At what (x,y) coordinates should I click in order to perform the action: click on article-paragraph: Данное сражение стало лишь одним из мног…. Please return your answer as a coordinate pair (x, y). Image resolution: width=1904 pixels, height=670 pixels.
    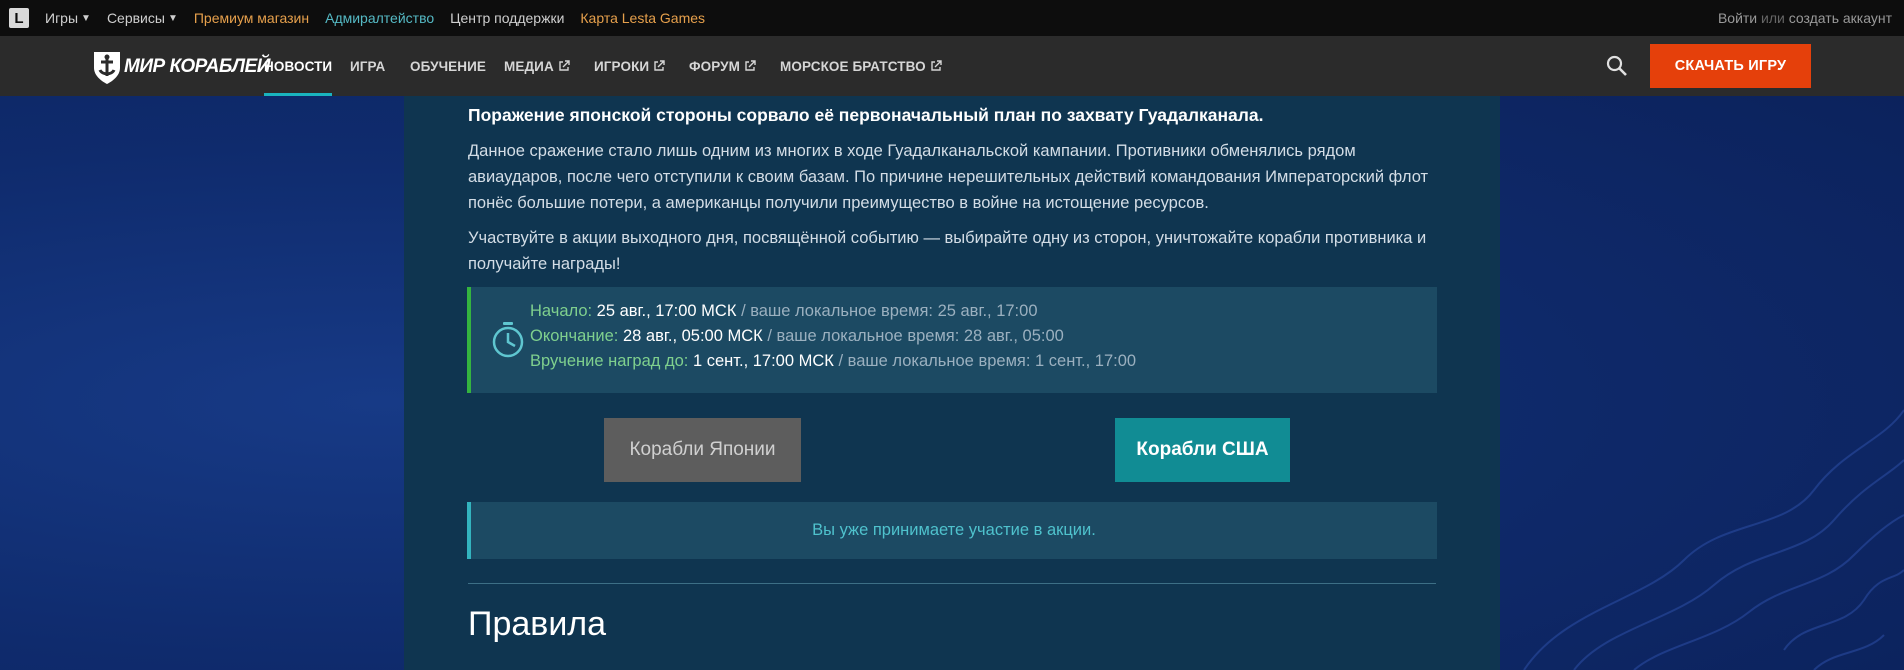
    Looking at the image, I should click on (948, 177).